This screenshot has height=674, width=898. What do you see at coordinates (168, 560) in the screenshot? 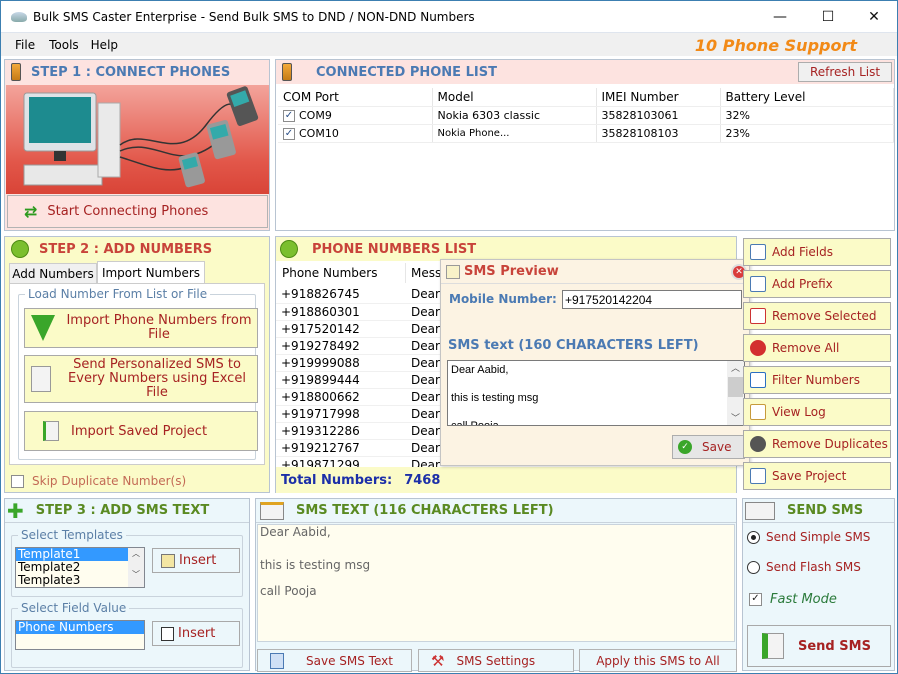
I see `edit-note-icon` at bounding box center [168, 560].